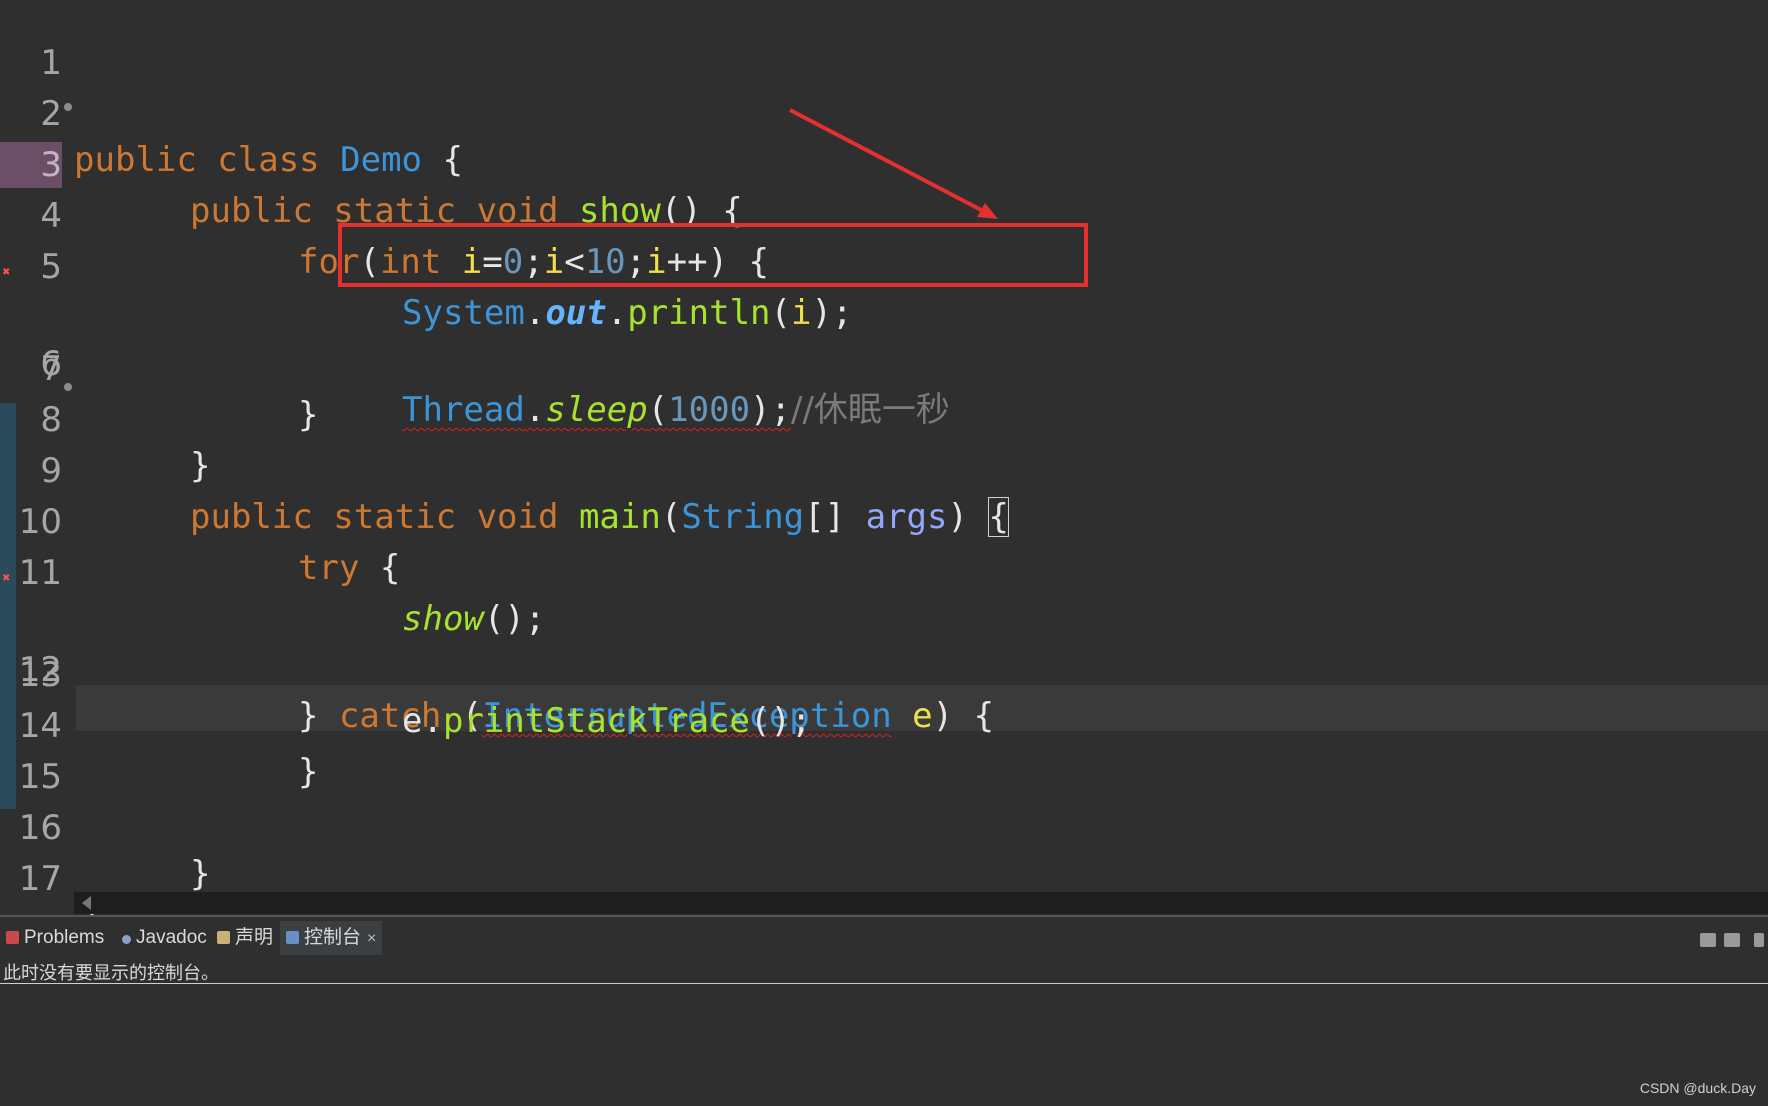 This screenshot has width=1768, height=1106. I want to click on console-icon, so click(292, 937).